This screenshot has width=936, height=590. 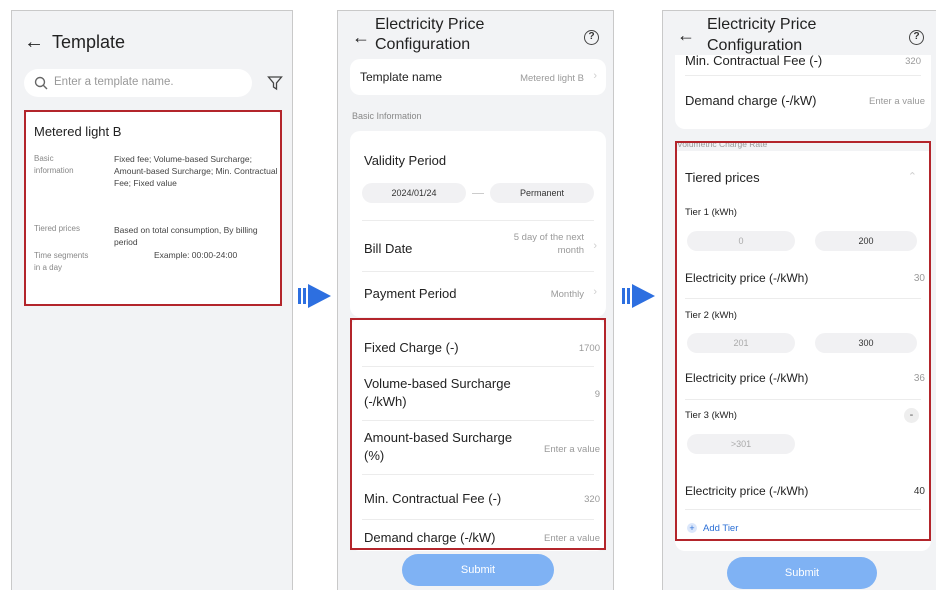 I want to click on bill-date-label: Bill Date, so click(x=388, y=248).